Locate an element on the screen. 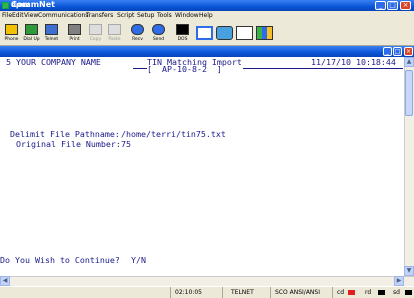 This screenshot has width=414, height=298. screen-code: [ AP-10-8-2 ] is located at coordinates (184, 69).